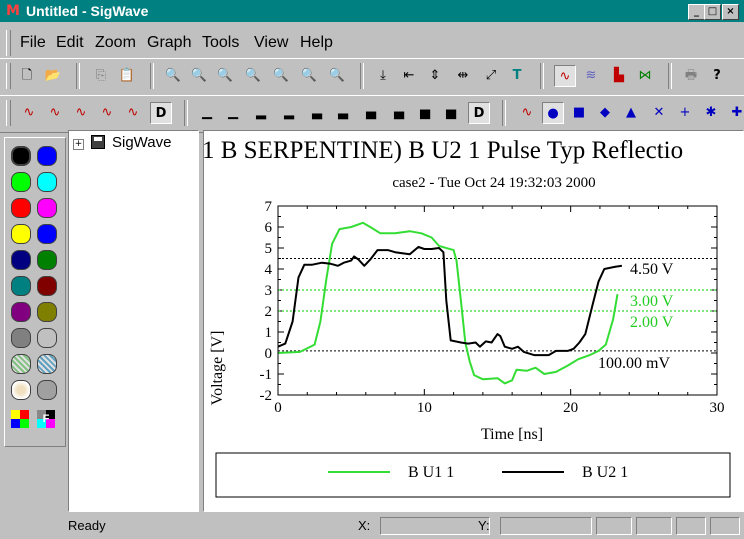 This screenshot has height=539, width=744. What do you see at coordinates (579, 113) in the screenshot?
I see `marker-square-icon: ■` at bounding box center [579, 113].